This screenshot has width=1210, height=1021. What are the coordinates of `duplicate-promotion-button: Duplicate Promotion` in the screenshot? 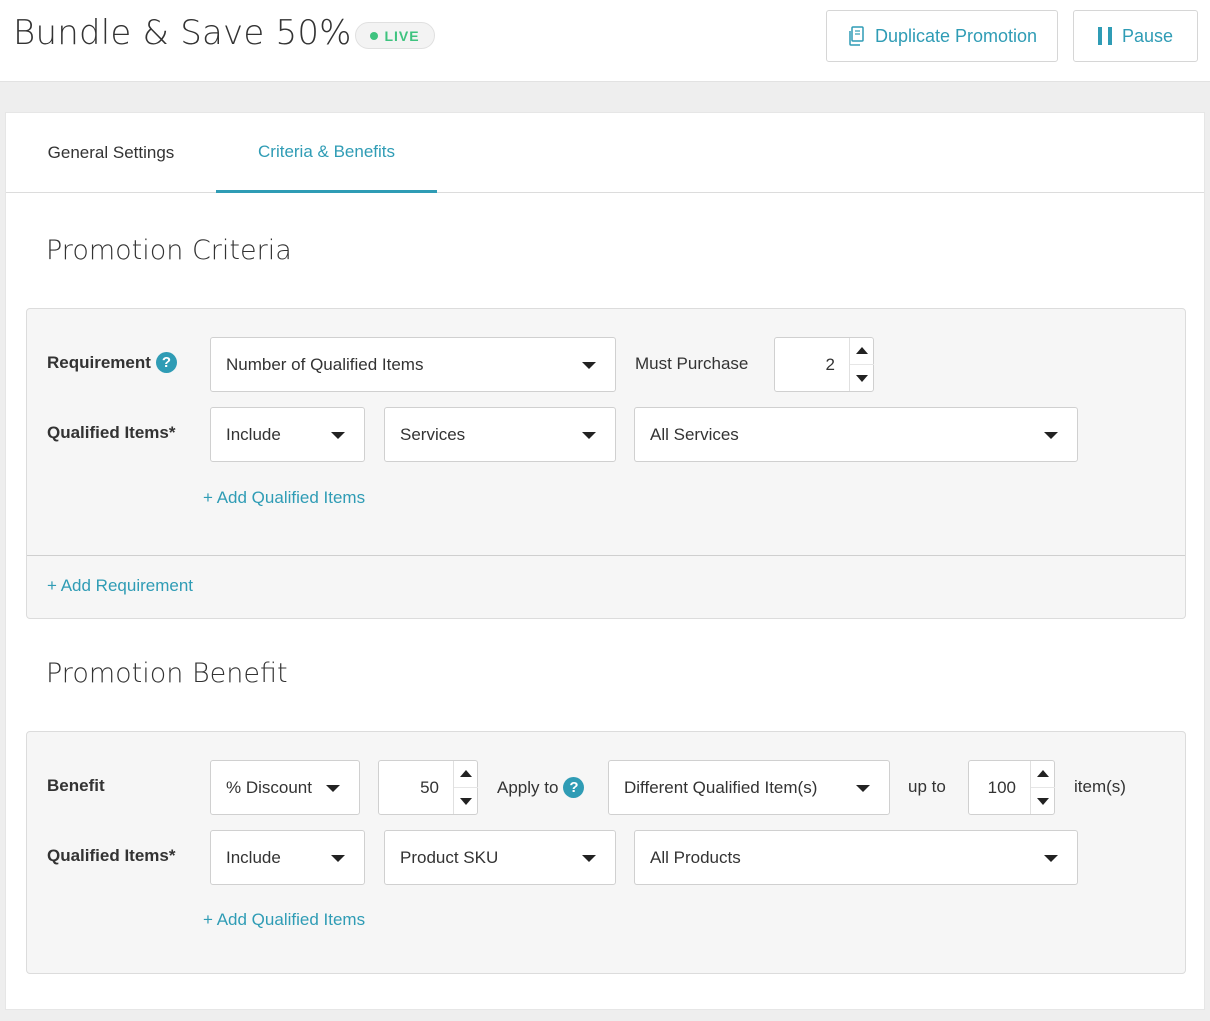 It's located at (942, 36).